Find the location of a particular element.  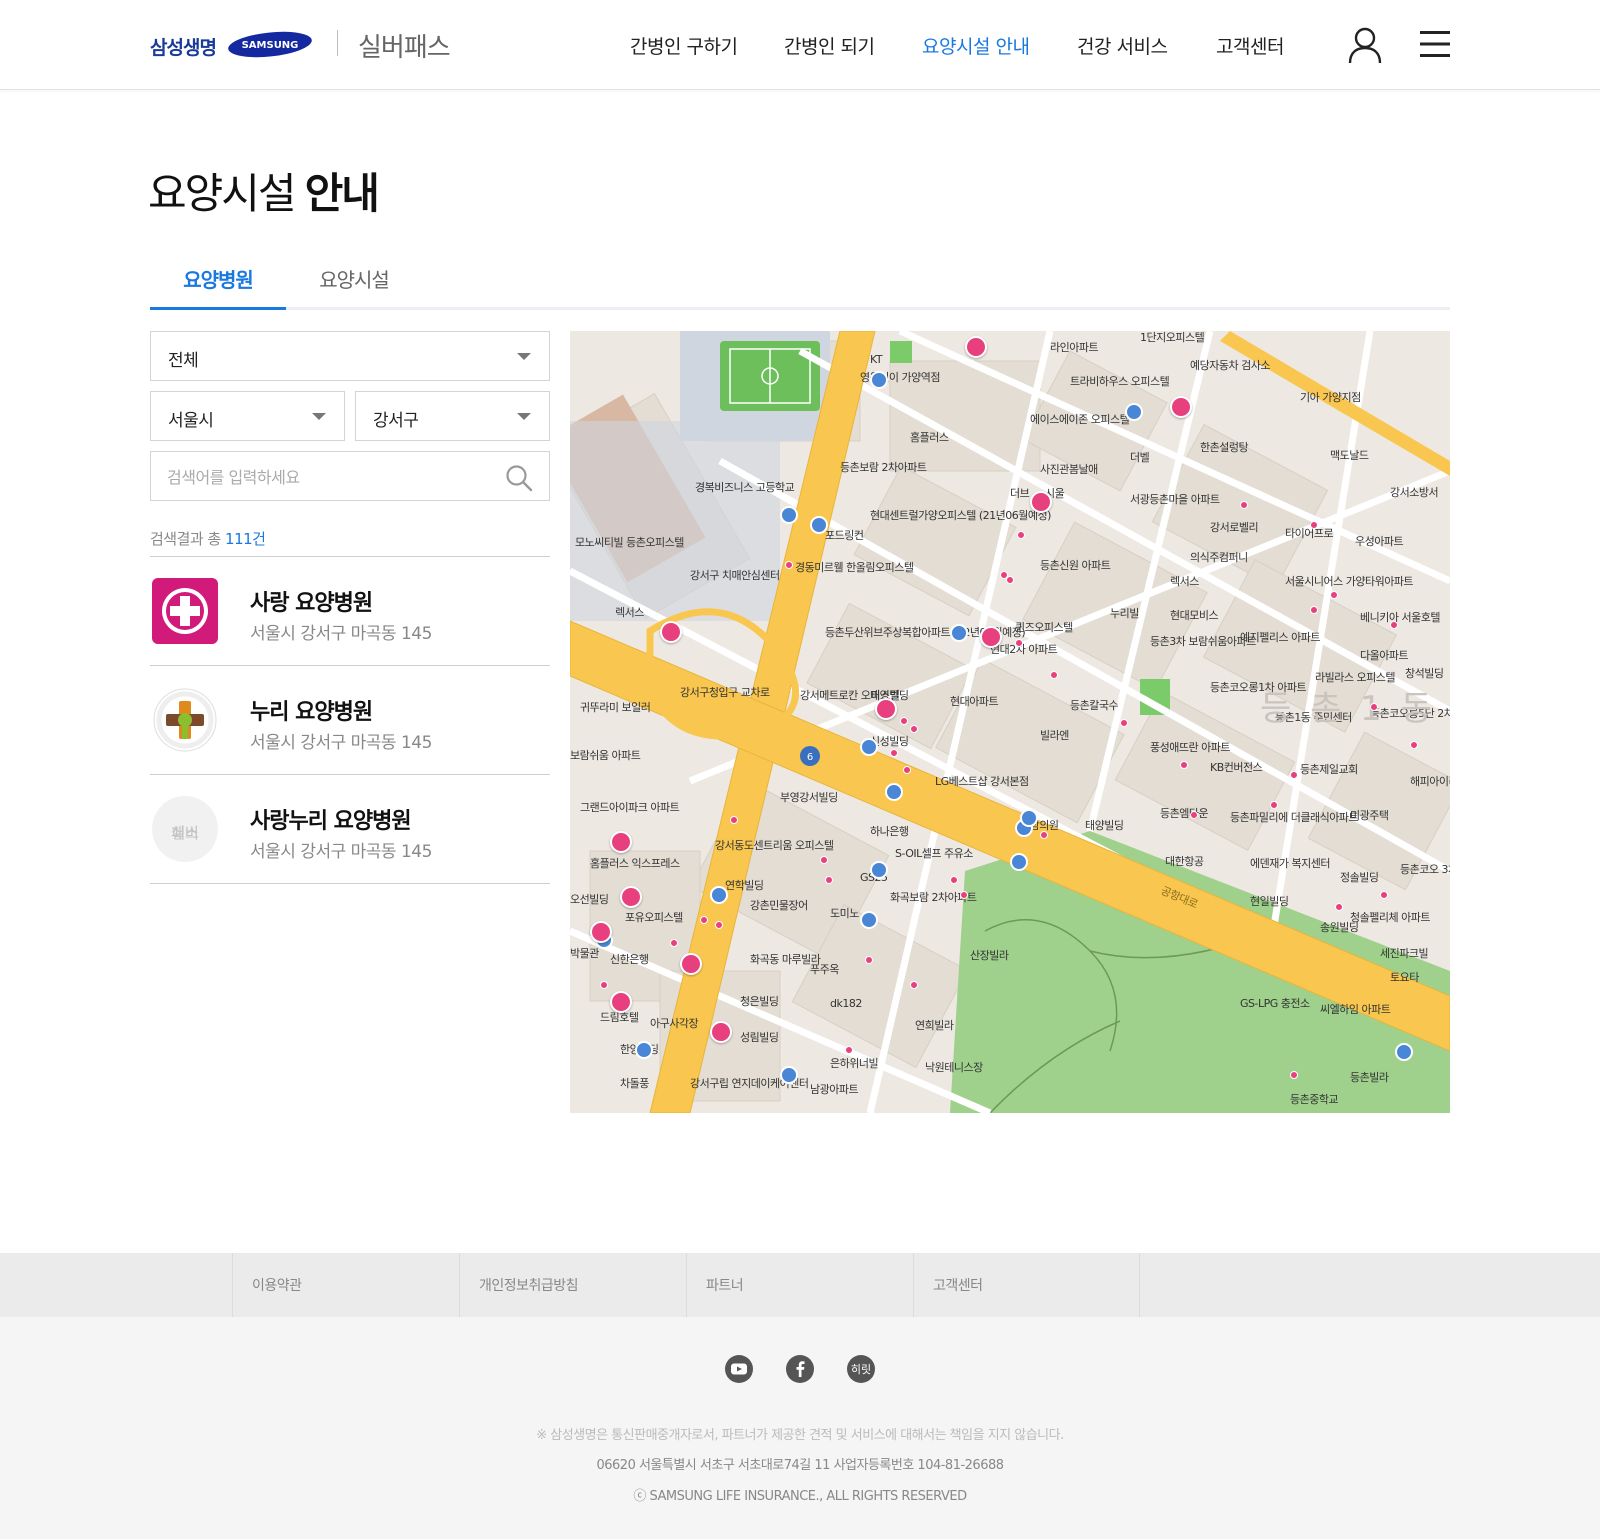

map-place-label: 박물관 is located at coordinates (584, 953).